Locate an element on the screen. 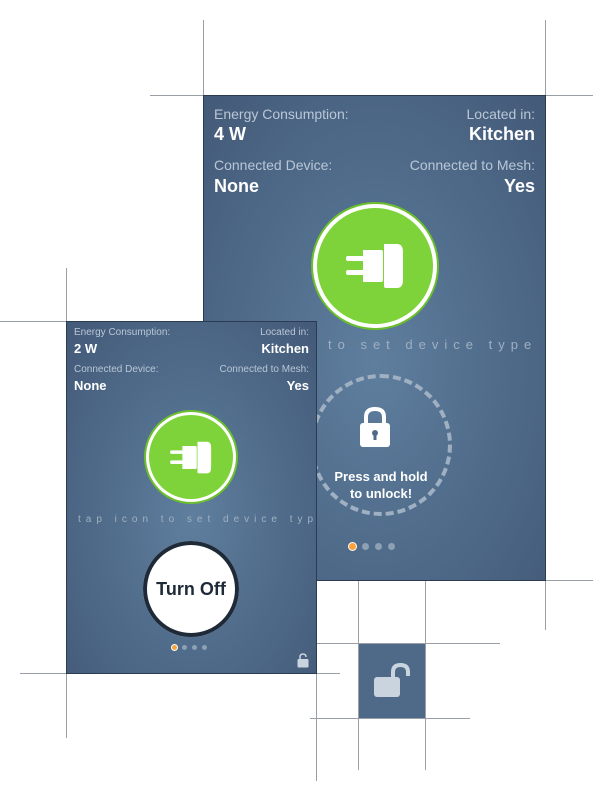  turn-off-button: Turn Off is located at coordinates (191, 589).